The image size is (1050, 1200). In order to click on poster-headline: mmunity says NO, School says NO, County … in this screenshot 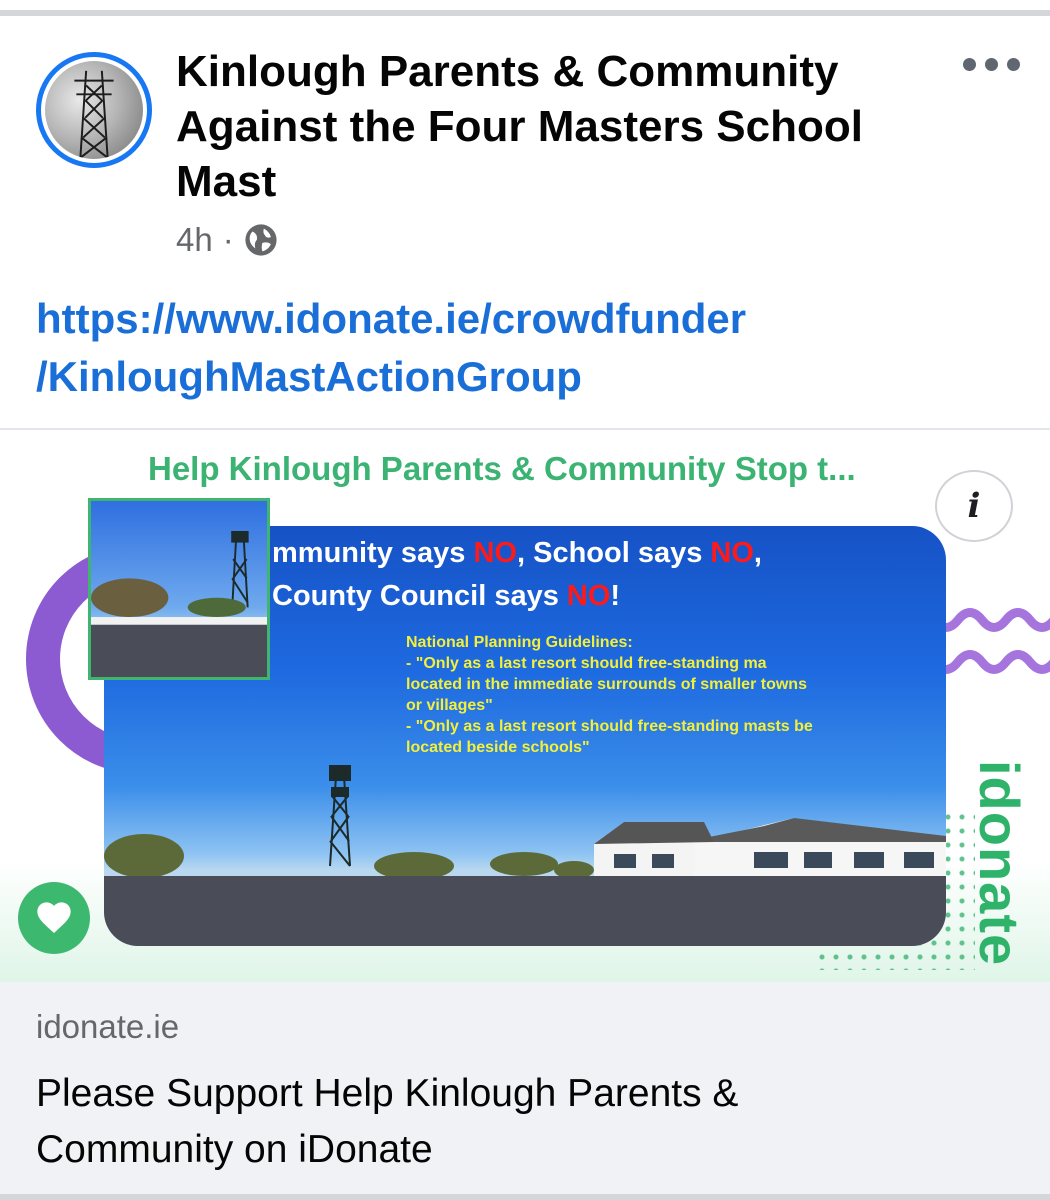, I will do `click(517, 575)`.